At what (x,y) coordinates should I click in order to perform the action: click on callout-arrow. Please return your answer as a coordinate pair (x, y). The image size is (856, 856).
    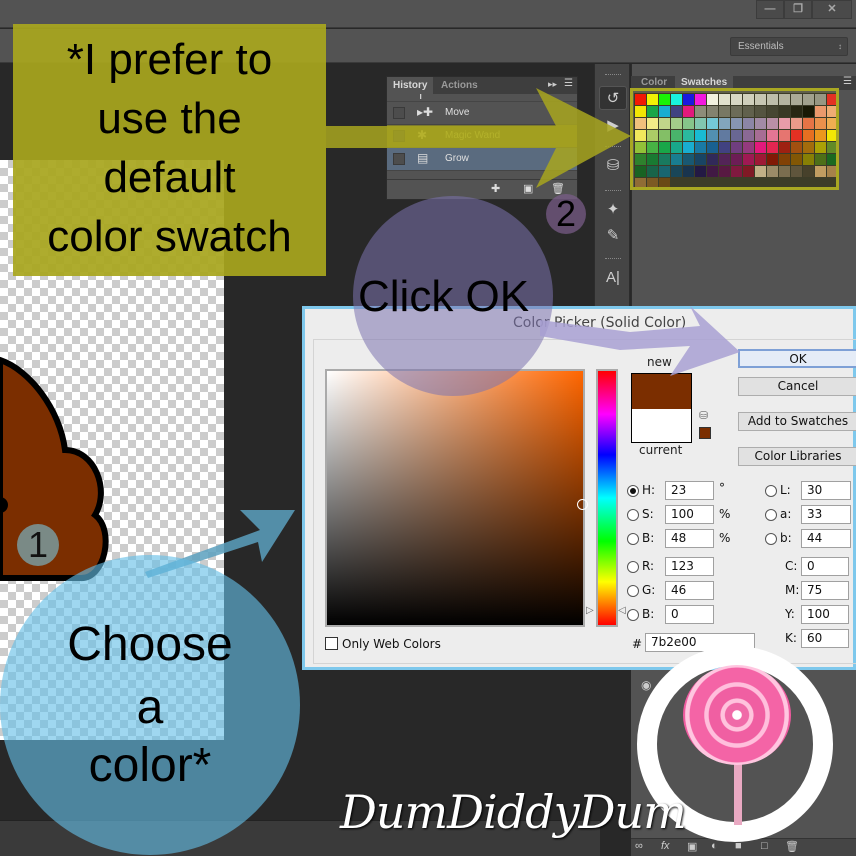
    Looking at the image, I should click on (478, 138).